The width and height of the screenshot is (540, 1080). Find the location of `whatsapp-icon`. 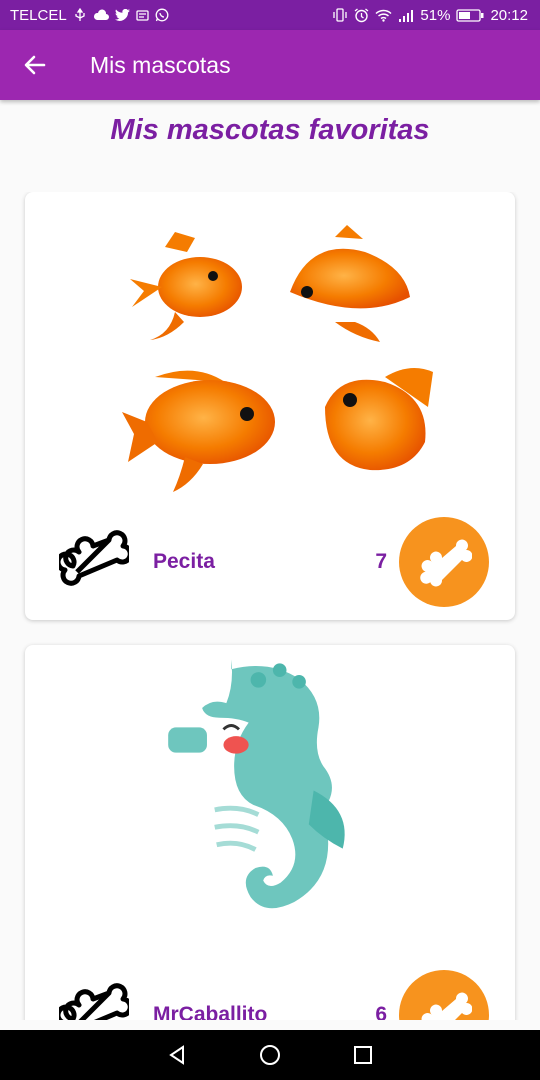

whatsapp-icon is located at coordinates (162, 15).